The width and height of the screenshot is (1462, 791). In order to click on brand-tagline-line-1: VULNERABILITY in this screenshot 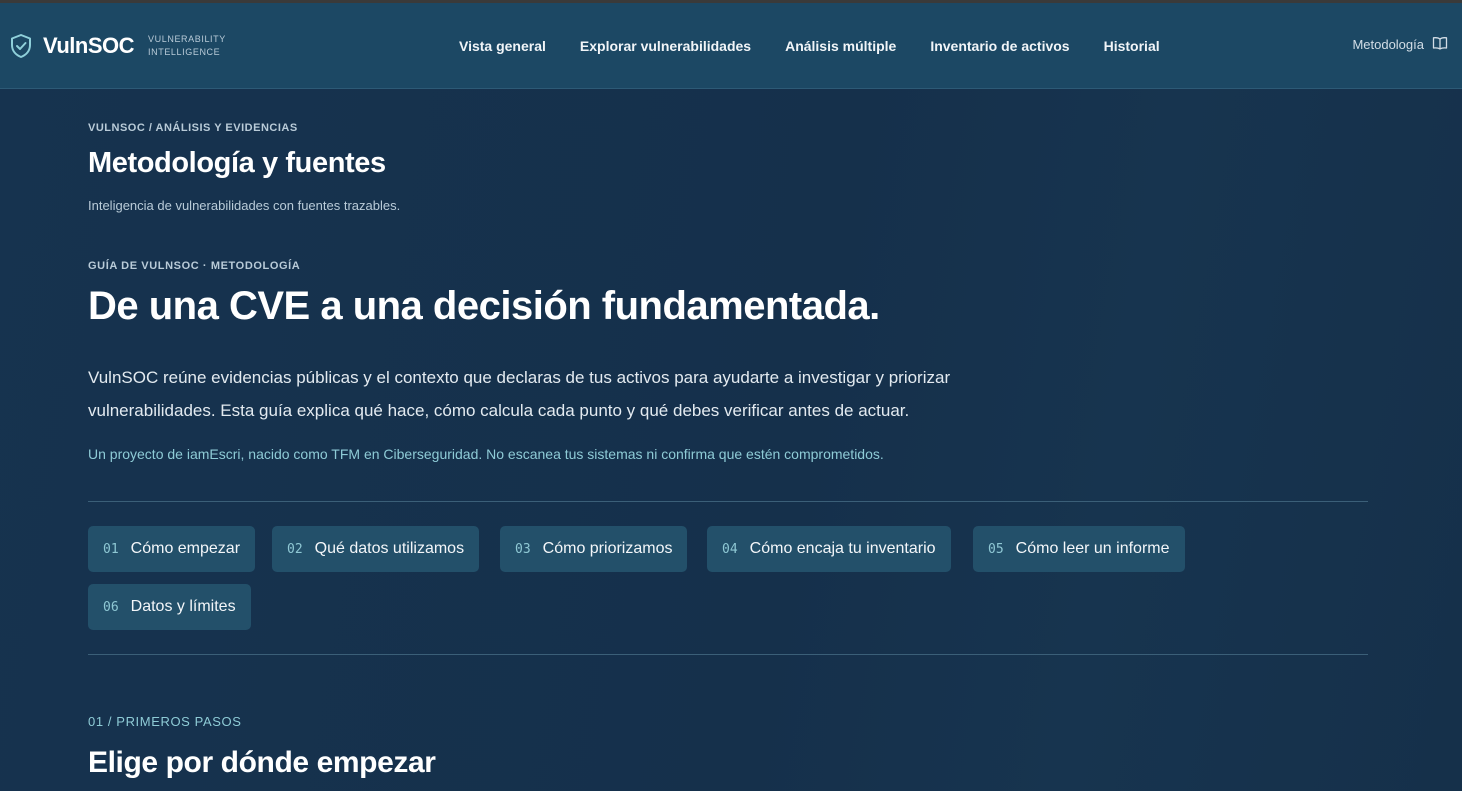, I will do `click(187, 39)`.